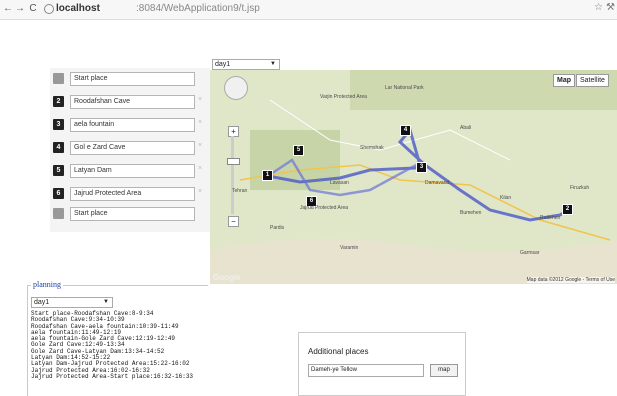 This screenshot has height=396, width=617. I want to click on planning-legend: planning, so click(47, 284).